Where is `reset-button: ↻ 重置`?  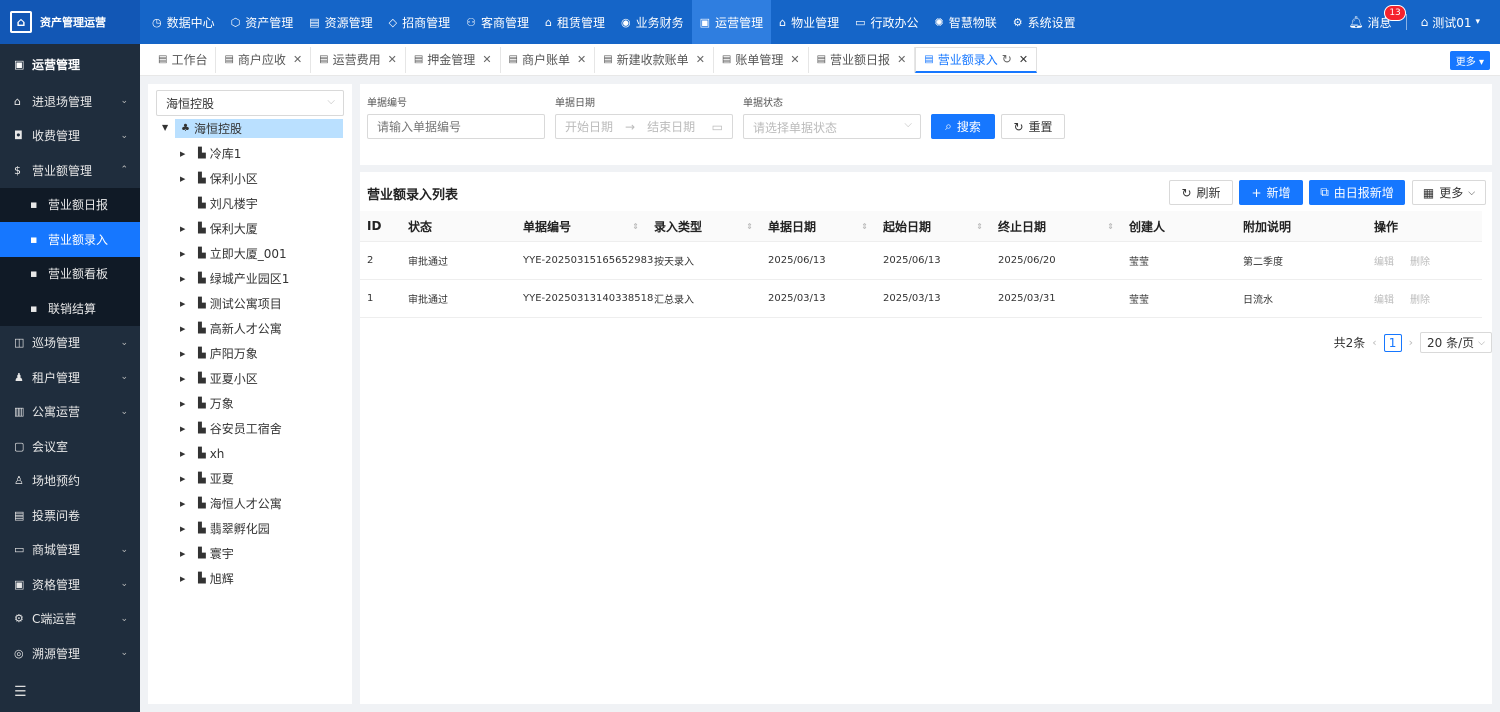 reset-button: ↻ 重置 is located at coordinates (1033, 126).